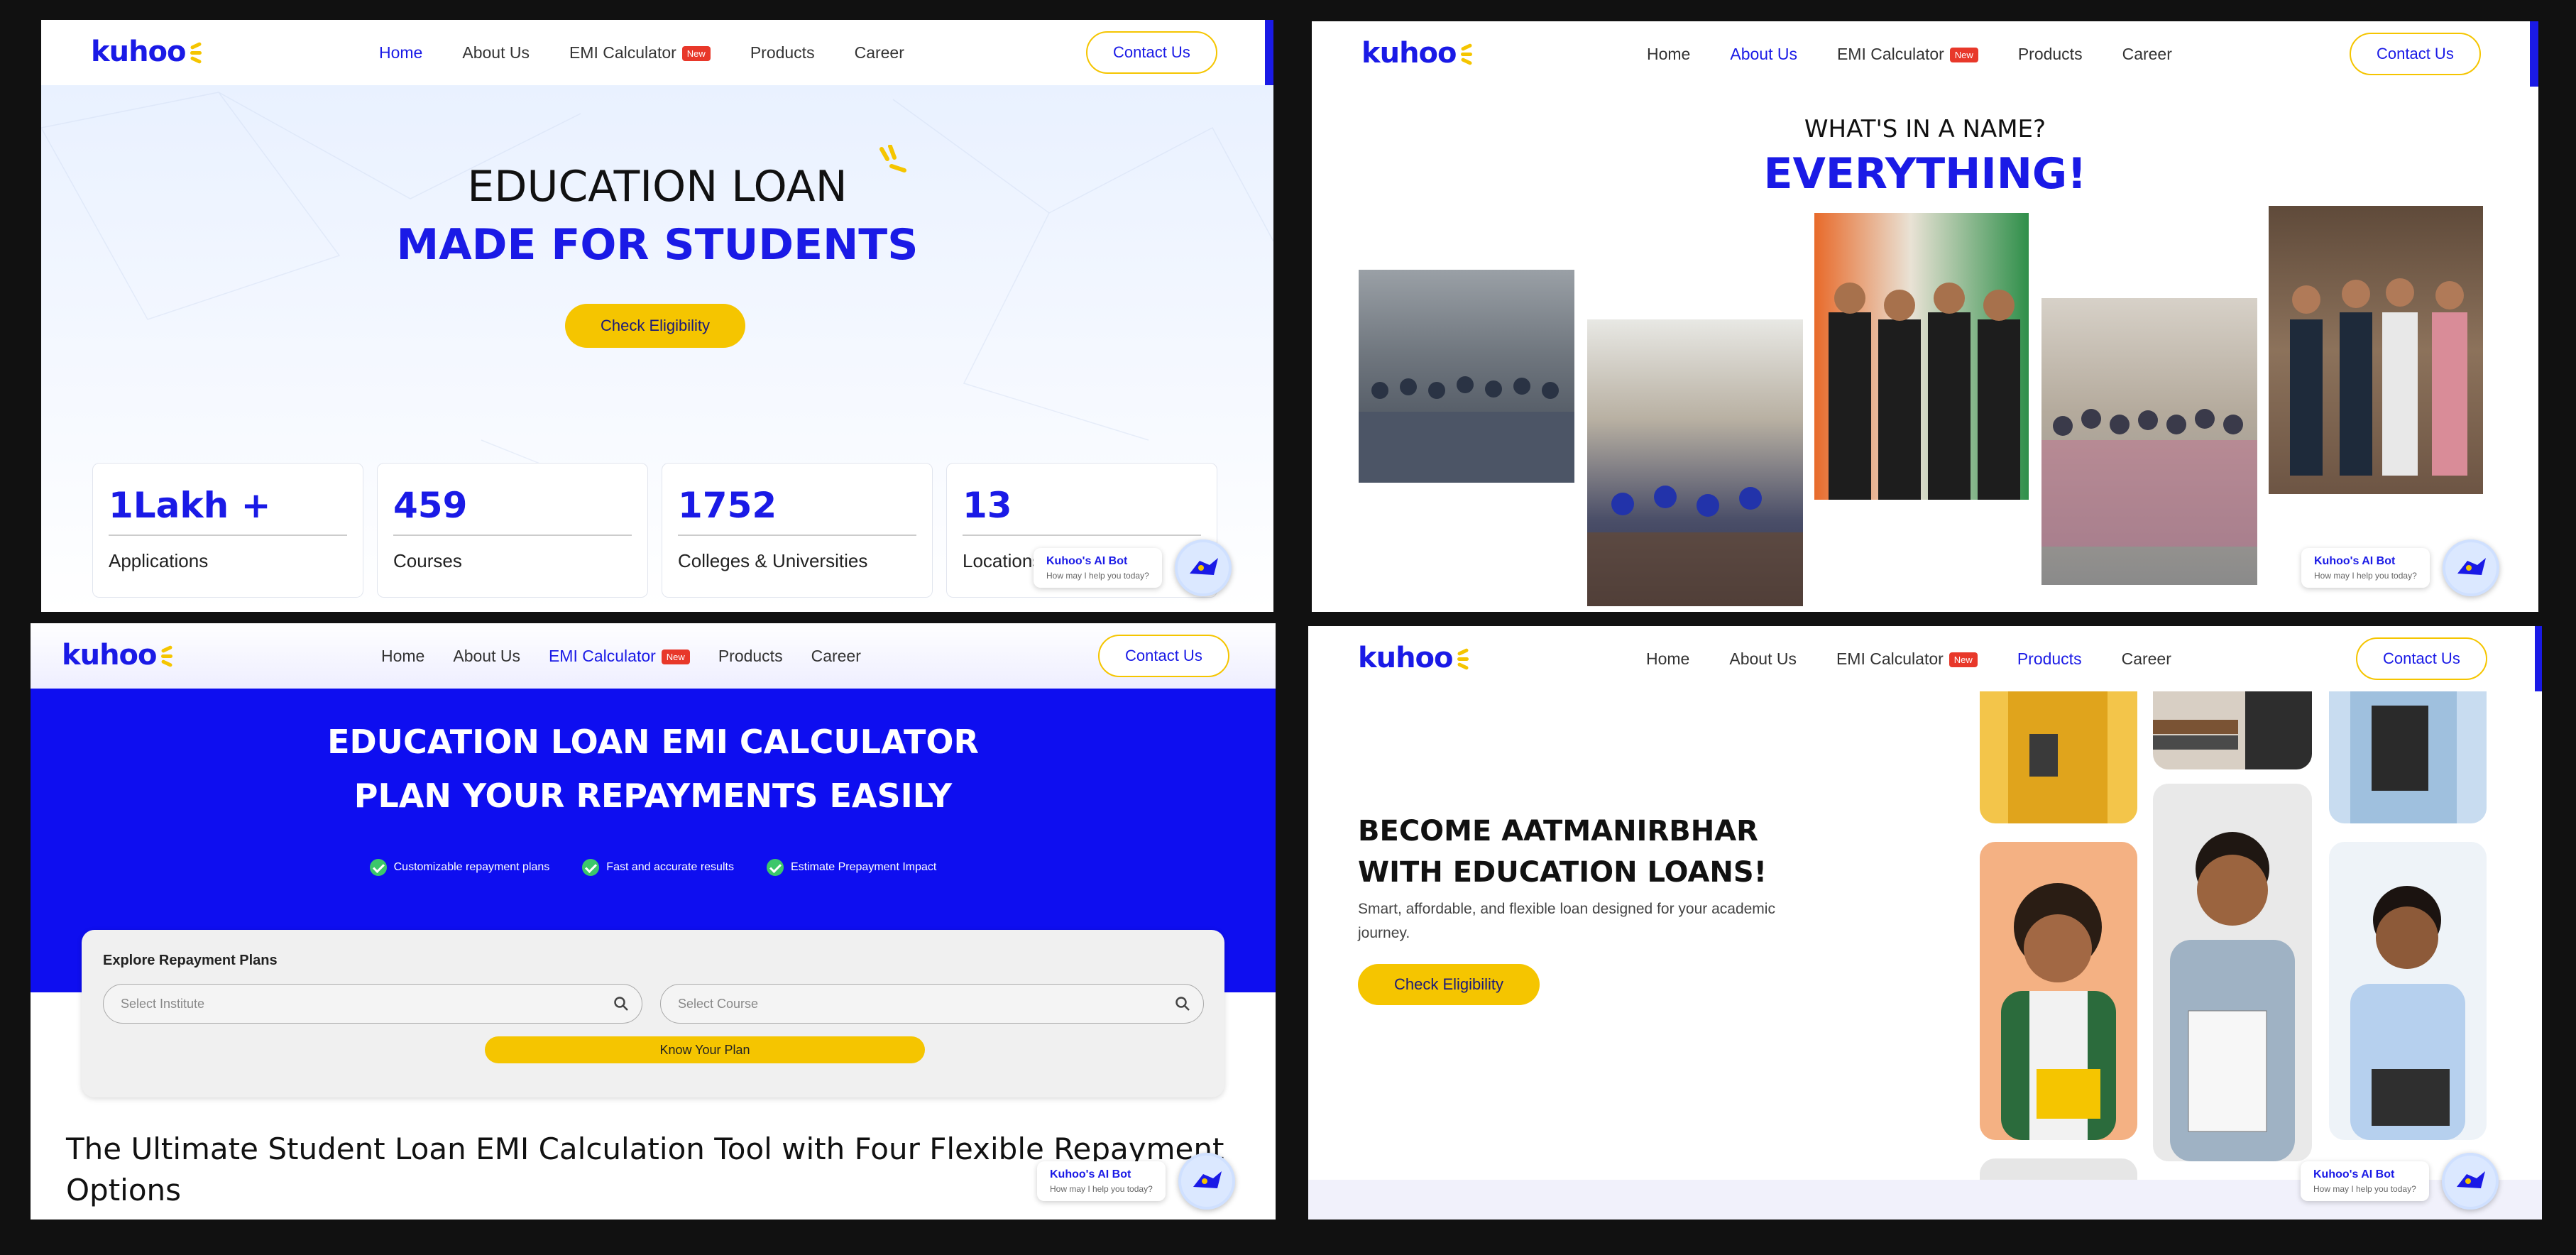 The width and height of the screenshot is (2576, 1255). I want to click on stat-divider, so click(228, 535).